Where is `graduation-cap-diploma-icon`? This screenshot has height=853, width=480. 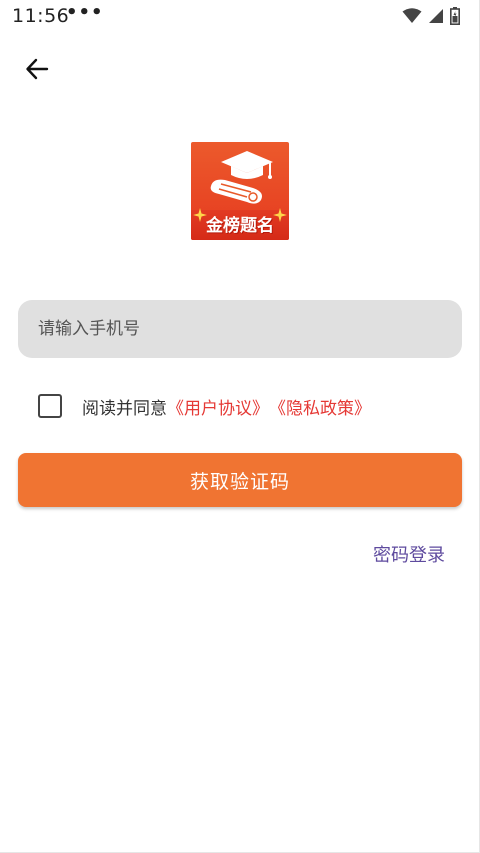
graduation-cap-diploma-icon is located at coordinates (241, 177).